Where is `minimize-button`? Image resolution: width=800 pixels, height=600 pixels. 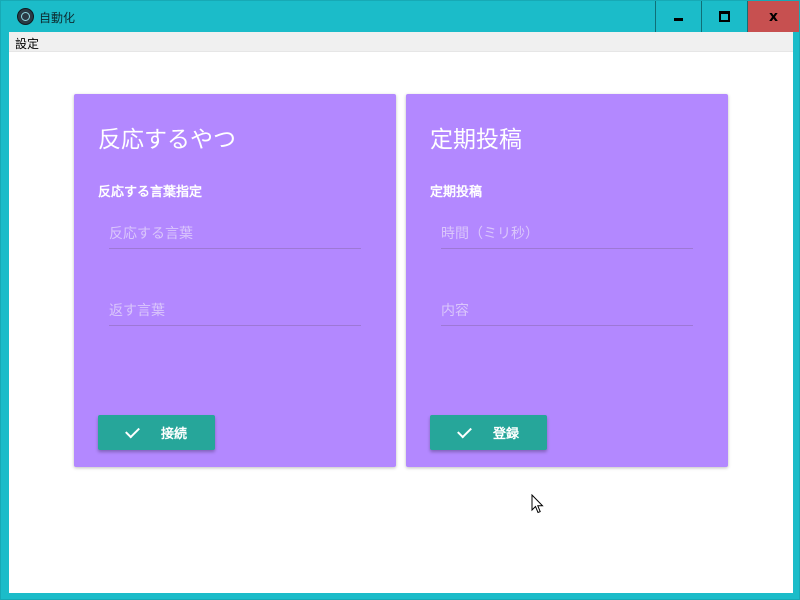
minimize-button is located at coordinates (677, 16).